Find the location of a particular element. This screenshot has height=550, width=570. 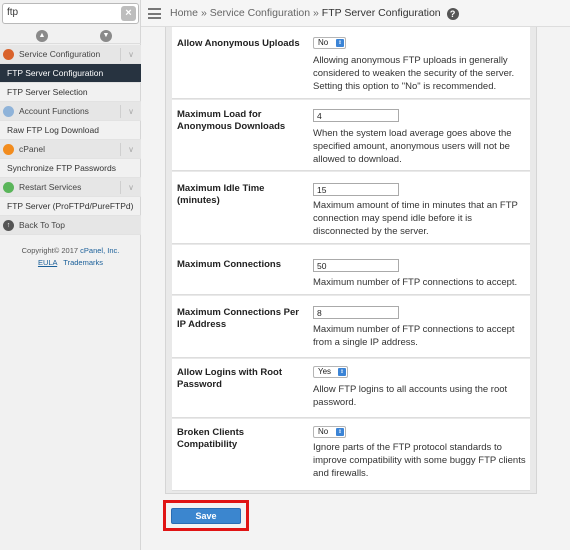

sidebar-item-label: Restart Services is located at coordinates (50, 187).